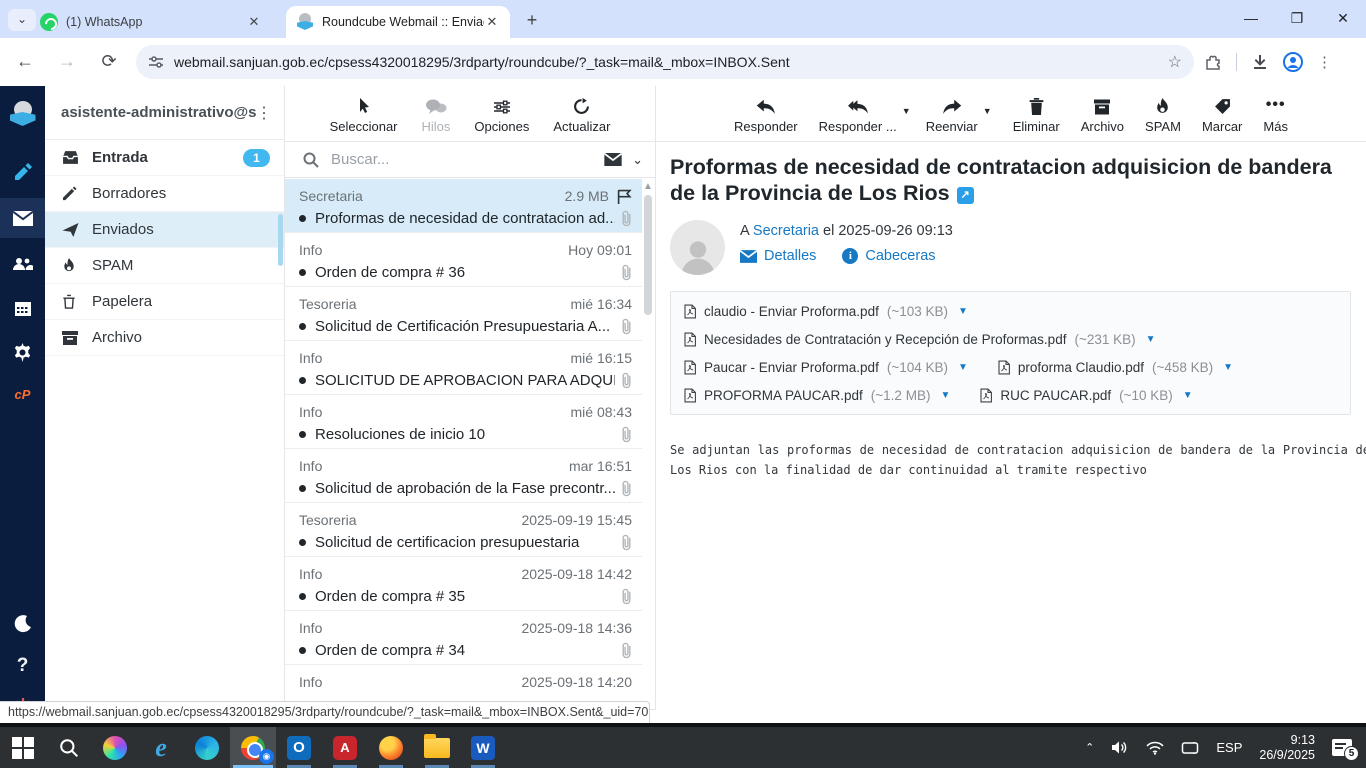 The image size is (1366, 768). I want to click on forward-dropdown-icon: ▼, so click(987, 111).